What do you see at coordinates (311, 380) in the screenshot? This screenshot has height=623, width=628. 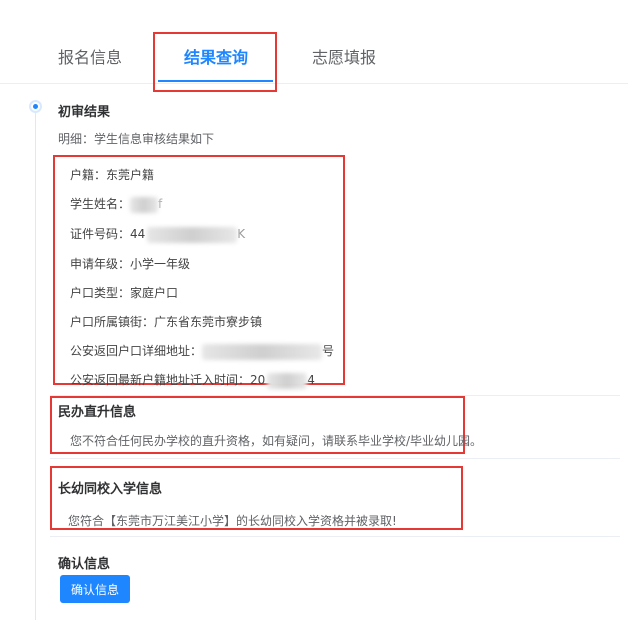 I see `info-value-tail: 4` at bounding box center [311, 380].